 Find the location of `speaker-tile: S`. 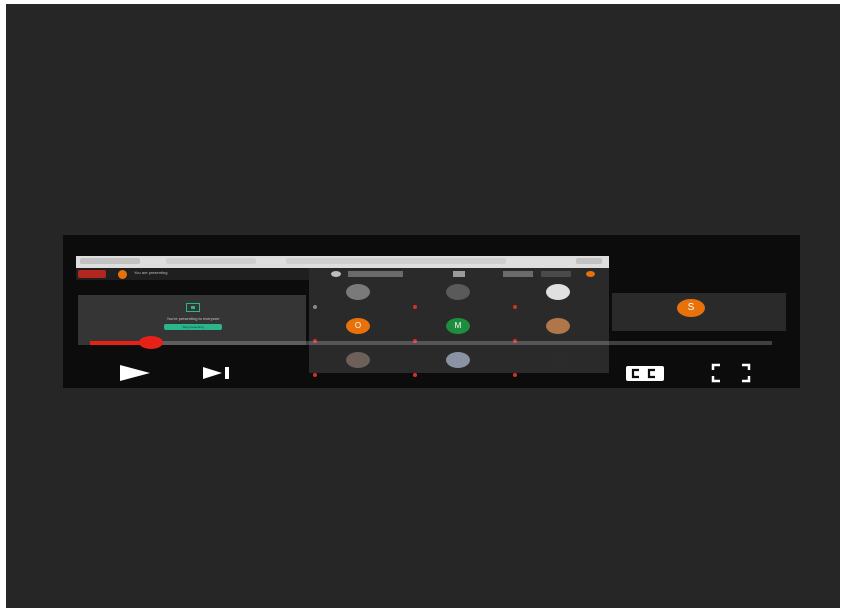

speaker-tile: S is located at coordinates (699, 312).